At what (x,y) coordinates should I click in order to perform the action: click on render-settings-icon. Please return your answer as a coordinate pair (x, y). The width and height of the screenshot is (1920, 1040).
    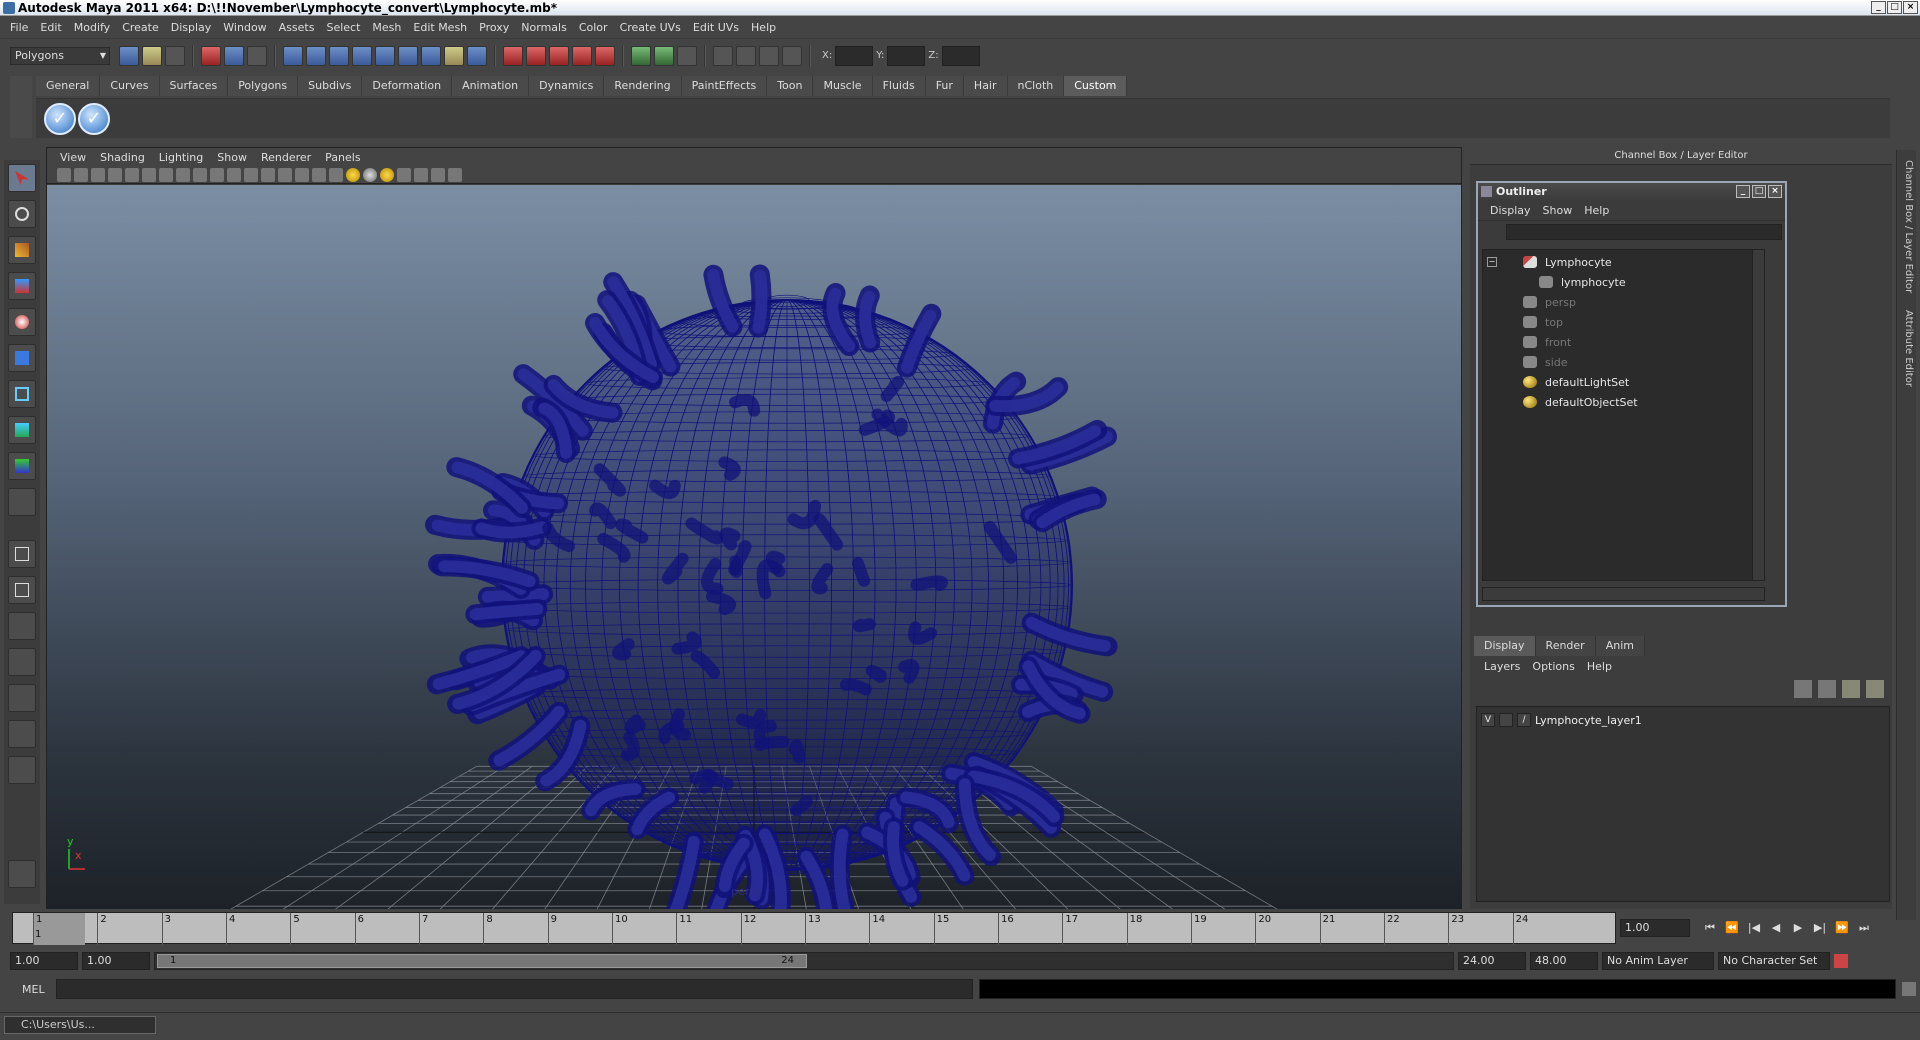
    Looking at the image, I should click on (582, 55).